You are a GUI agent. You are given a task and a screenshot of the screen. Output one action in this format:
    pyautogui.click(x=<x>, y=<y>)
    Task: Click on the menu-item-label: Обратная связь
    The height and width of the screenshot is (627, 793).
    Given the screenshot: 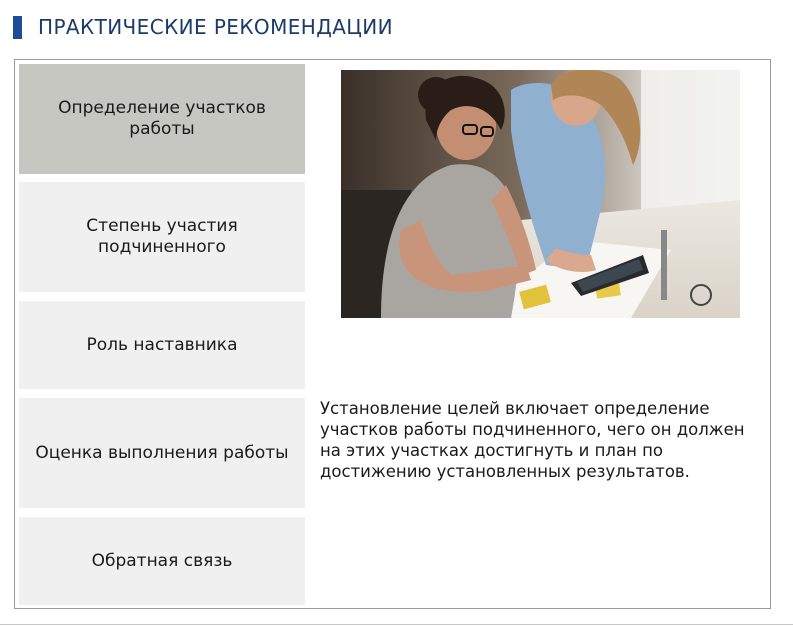 What is the action you would take?
    pyautogui.click(x=162, y=560)
    